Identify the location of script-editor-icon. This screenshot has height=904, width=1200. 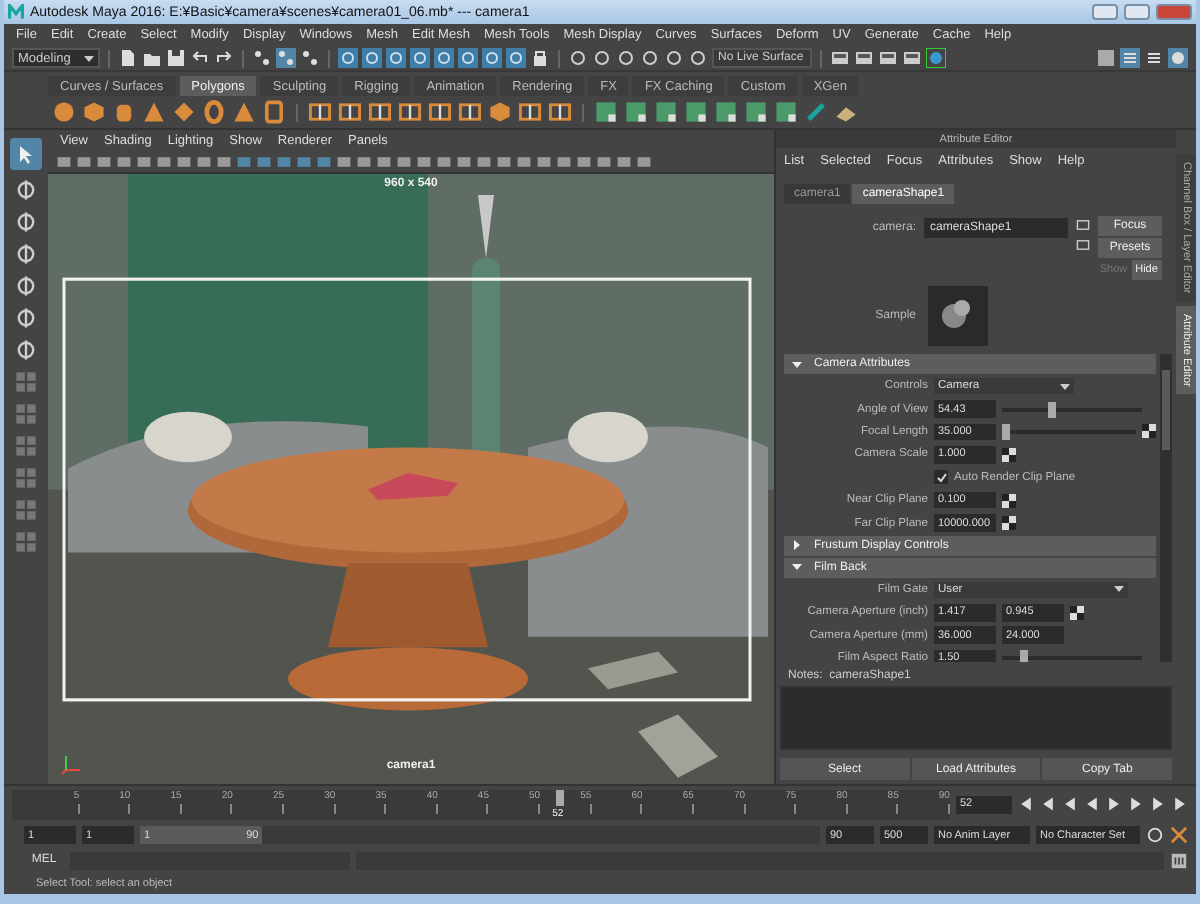
(1179, 860).